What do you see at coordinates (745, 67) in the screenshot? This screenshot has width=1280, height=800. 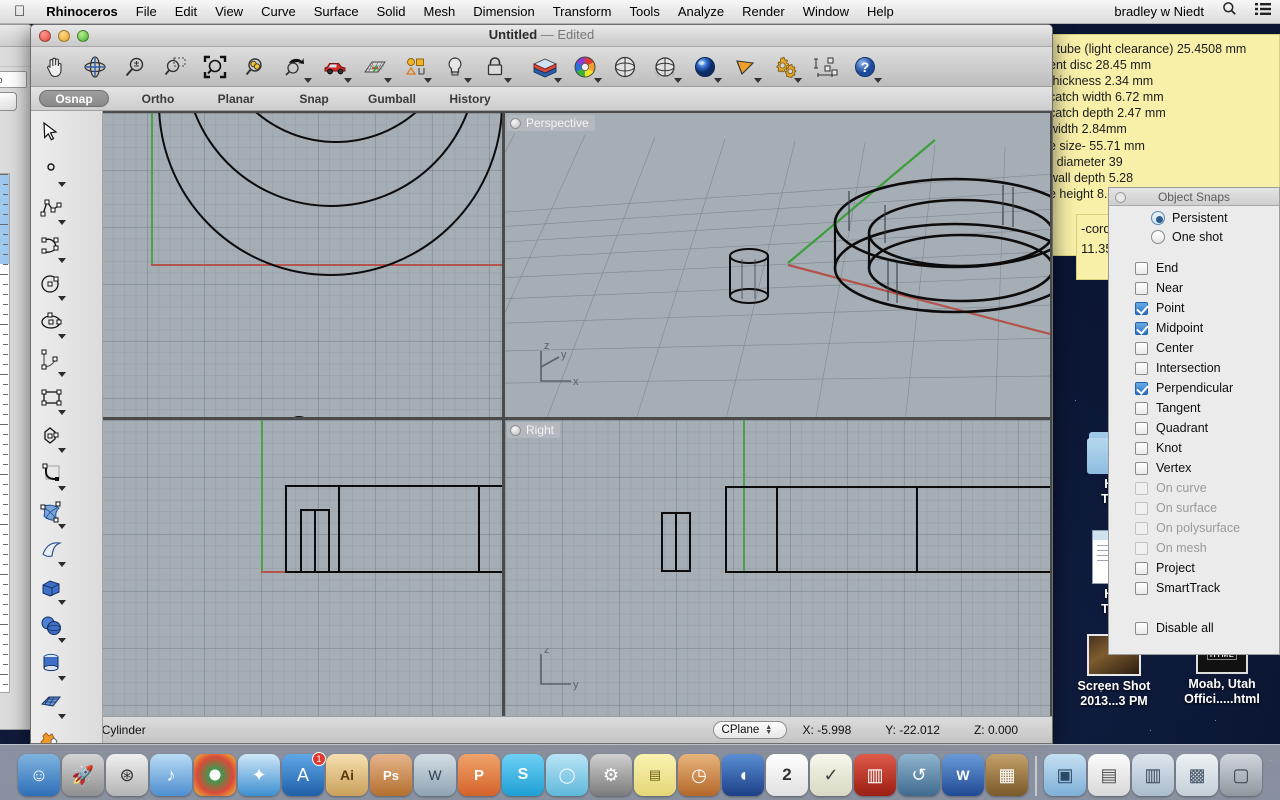 I see `flat-shade-button` at bounding box center [745, 67].